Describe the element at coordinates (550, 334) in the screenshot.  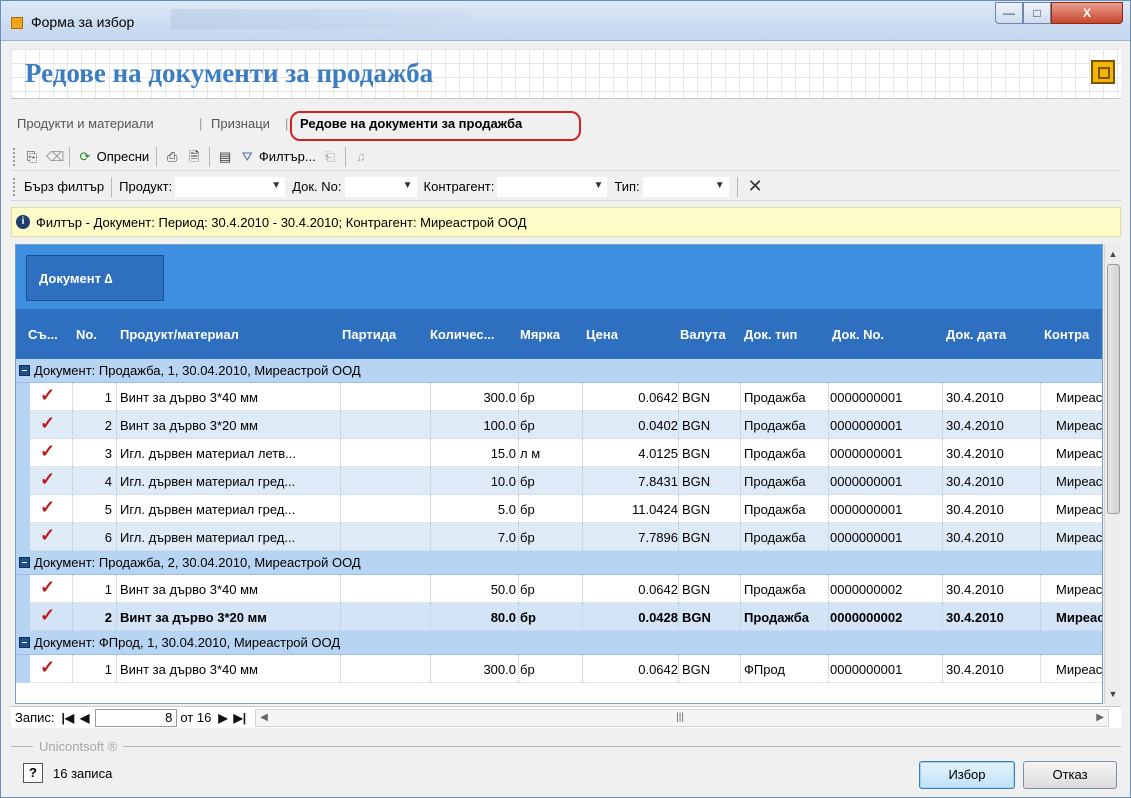
I see `column-header: Мярка` at that location.